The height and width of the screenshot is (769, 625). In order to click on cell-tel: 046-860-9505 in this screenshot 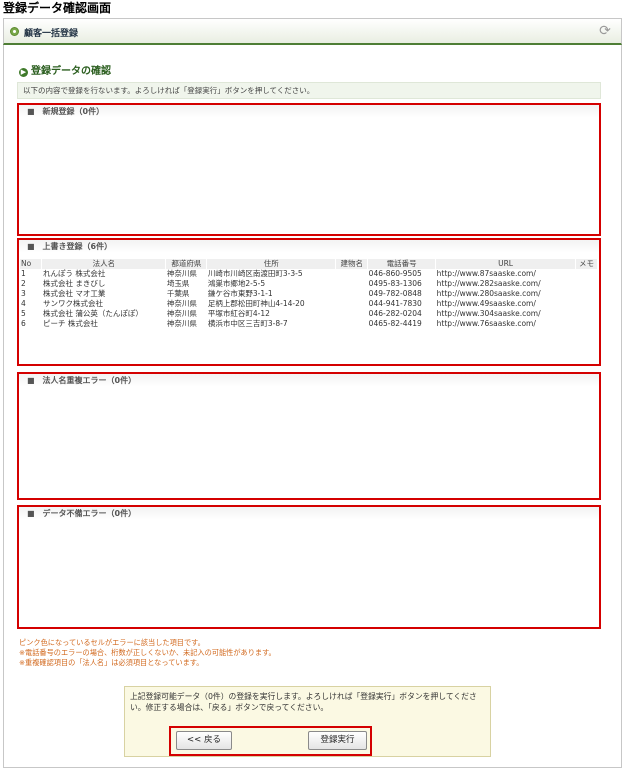, I will do `click(395, 273)`.